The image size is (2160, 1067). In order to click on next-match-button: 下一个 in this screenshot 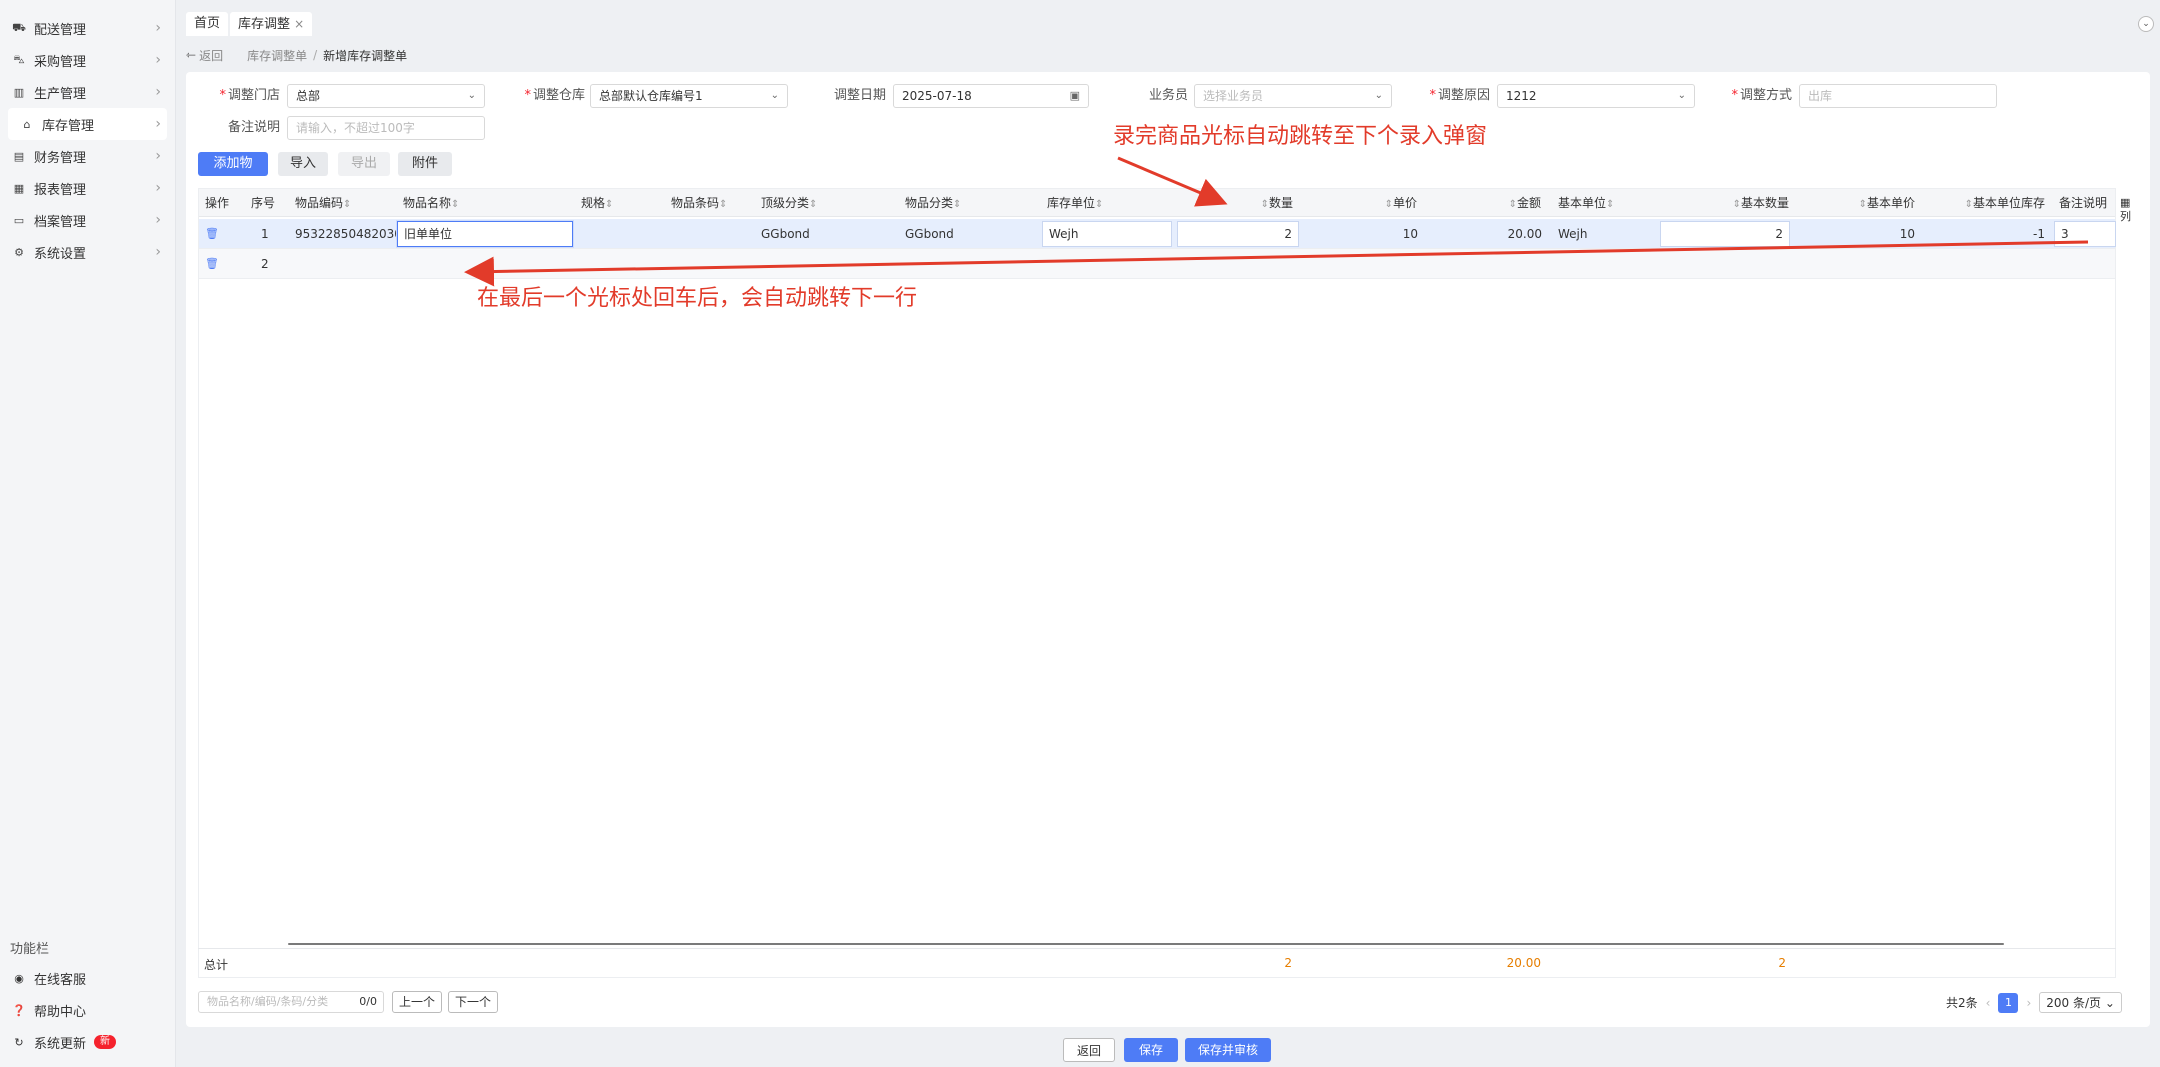, I will do `click(473, 1002)`.